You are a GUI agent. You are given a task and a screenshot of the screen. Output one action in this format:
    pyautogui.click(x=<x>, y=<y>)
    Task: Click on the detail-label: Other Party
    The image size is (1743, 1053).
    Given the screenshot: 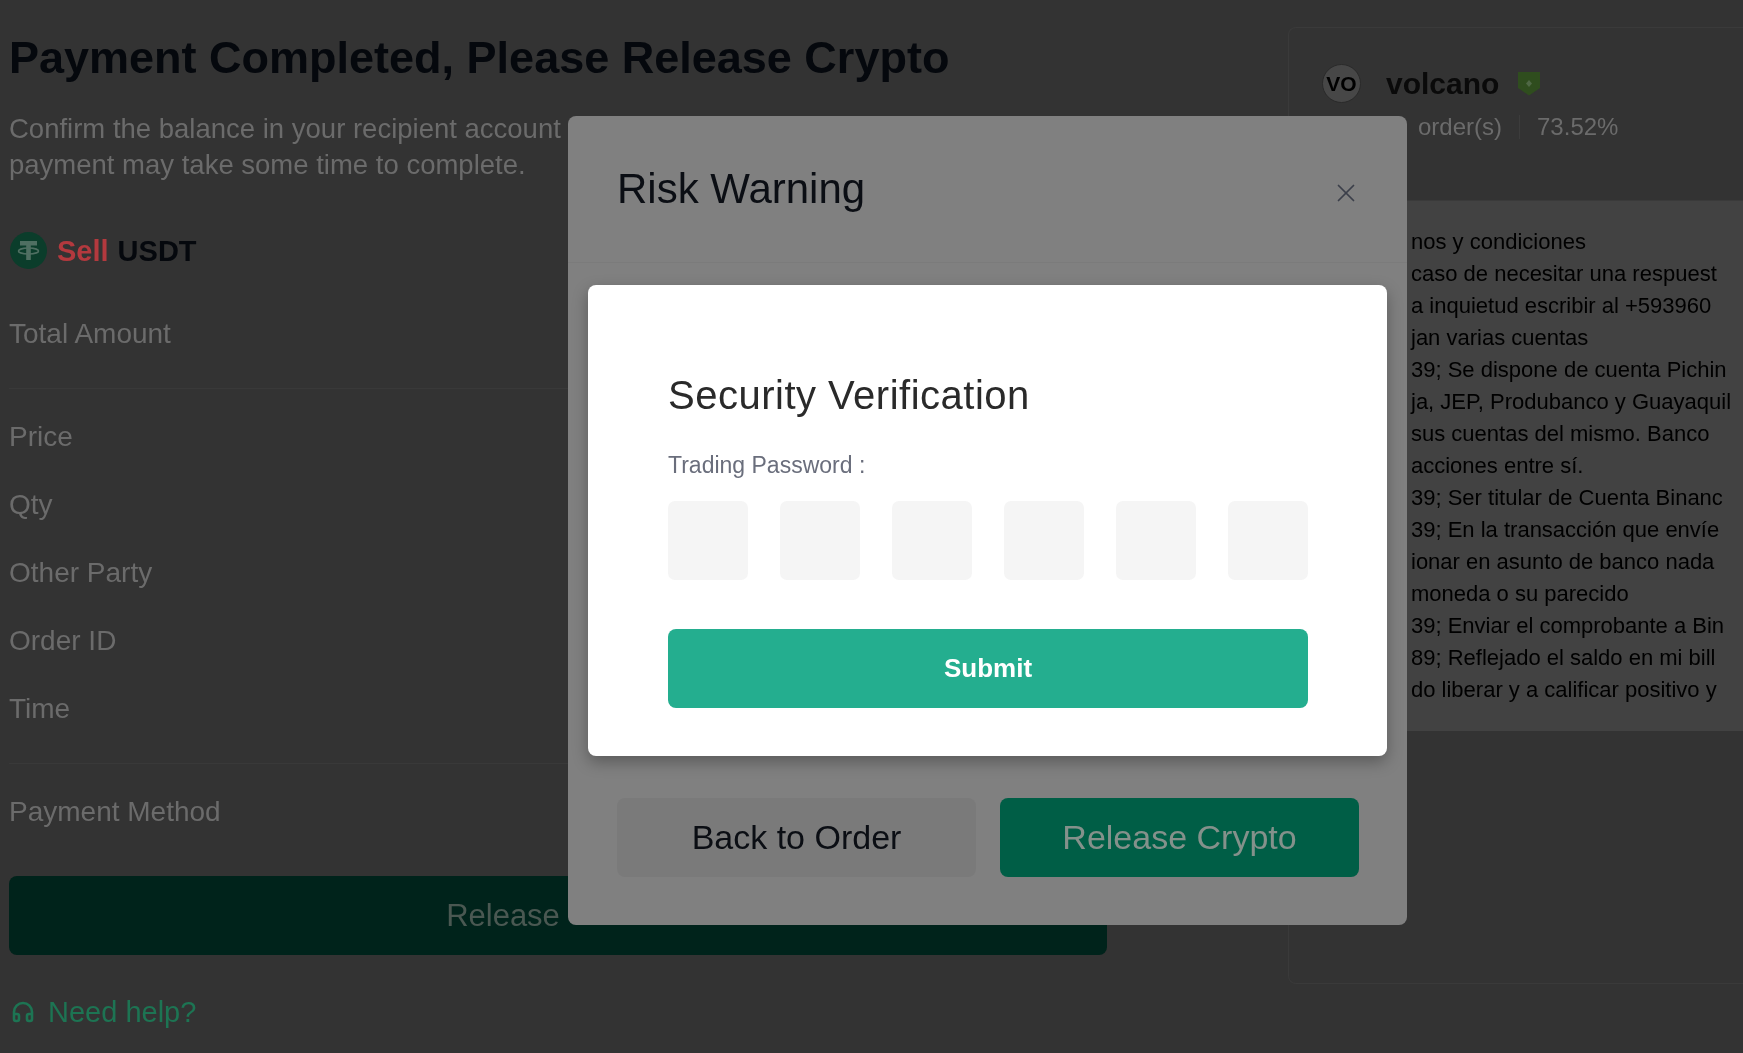 What is the action you would take?
    pyautogui.click(x=81, y=573)
    